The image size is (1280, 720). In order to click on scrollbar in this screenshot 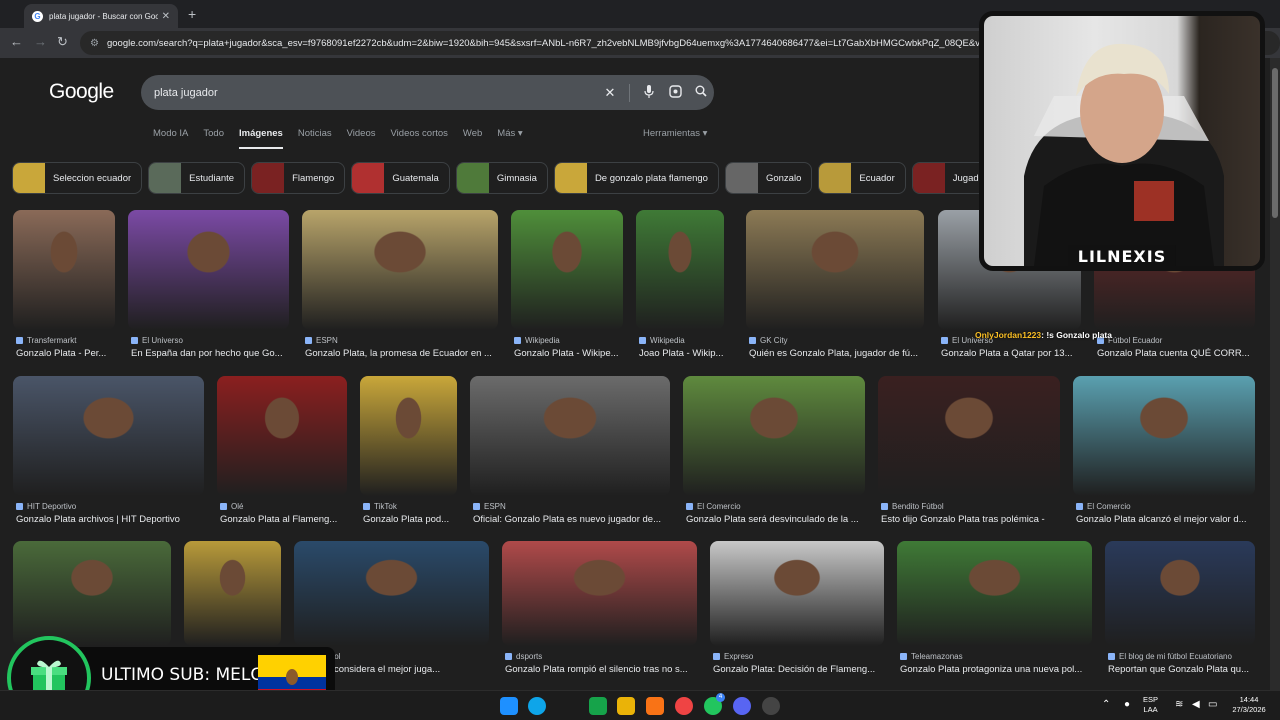, I will do `click(1275, 378)`.